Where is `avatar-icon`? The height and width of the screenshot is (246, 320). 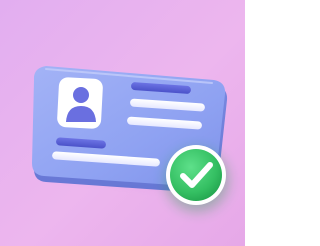
avatar-icon is located at coordinates (80, 103).